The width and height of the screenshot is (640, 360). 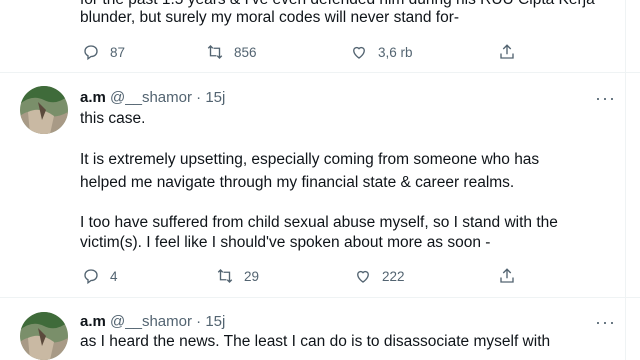 I want to click on retweet-count: 29, so click(x=252, y=276).